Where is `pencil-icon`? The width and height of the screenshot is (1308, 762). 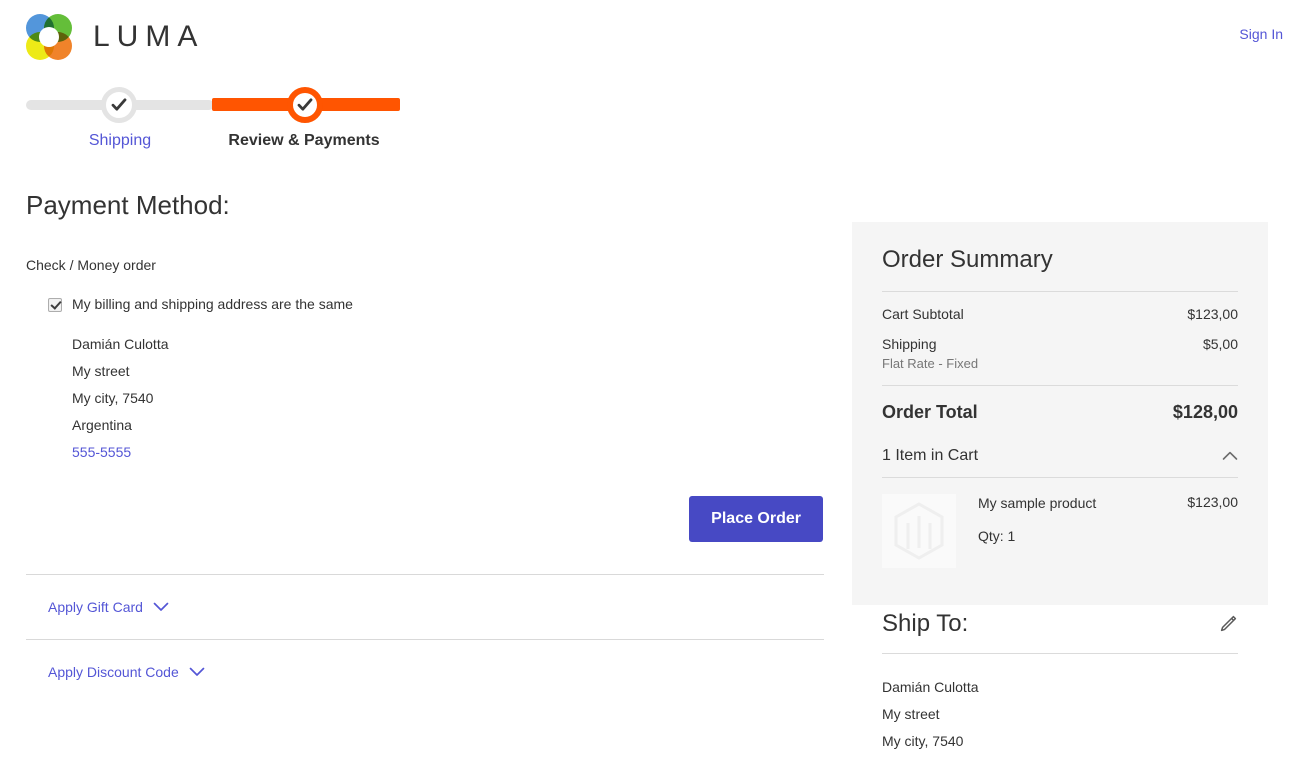 pencil-icon is located at coordinates (1228, 624).